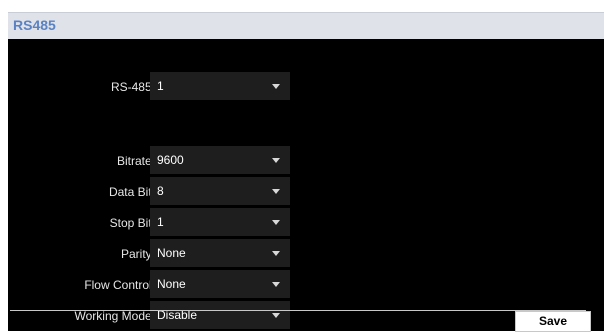  What do you see at coordinates (220, 160) in the screenshot?
I see `bitrate-select: 9600` at bounding box center [220, 160].